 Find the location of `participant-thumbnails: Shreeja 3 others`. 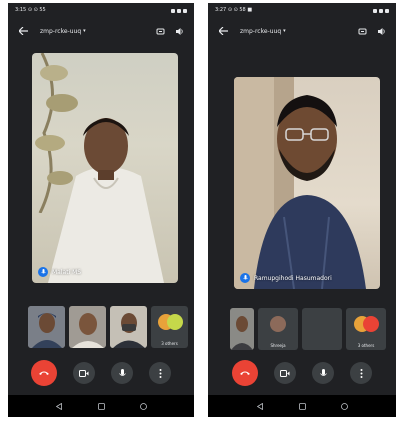

participant-thumbnails: Shreeja 3 others is located at coordinates (310, 329).